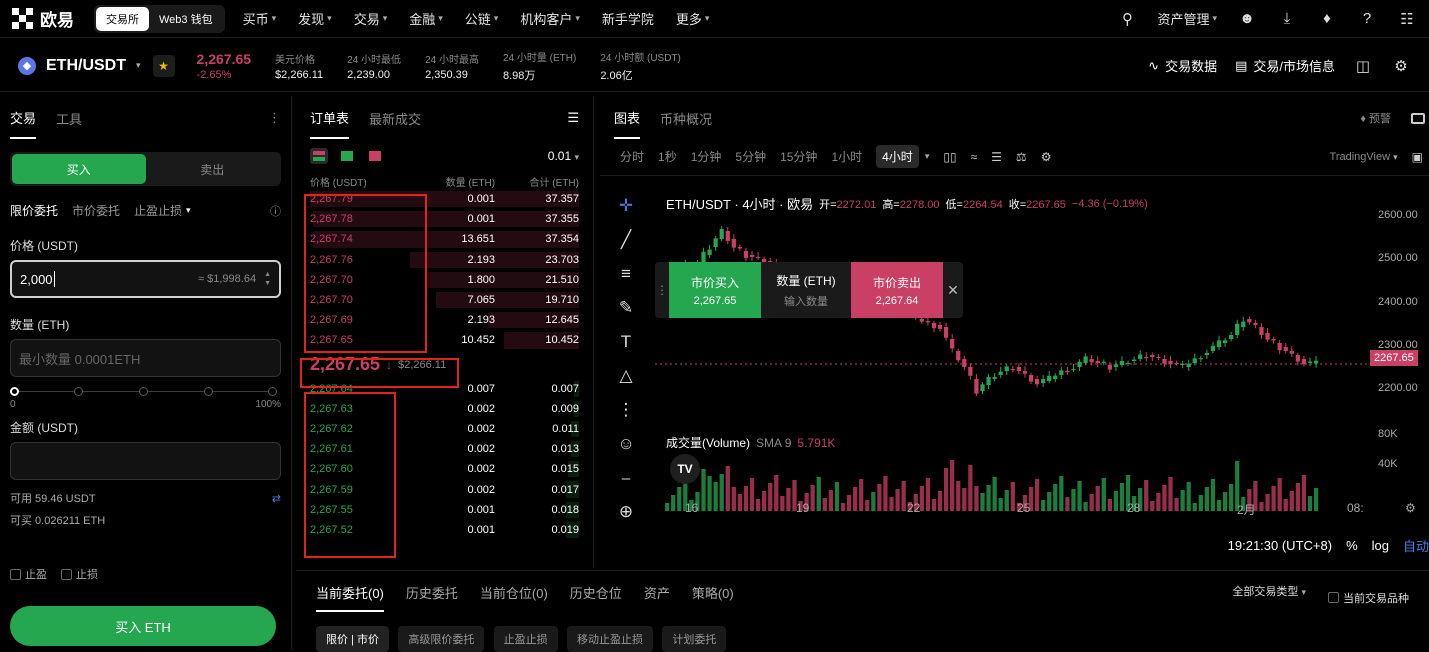 Image resolution: width=1429 pixels, height=652 pixels. What do you see at coordinates (145, 461) in the screenshot?
I see `amount-input` at bounding box center [145, 461].